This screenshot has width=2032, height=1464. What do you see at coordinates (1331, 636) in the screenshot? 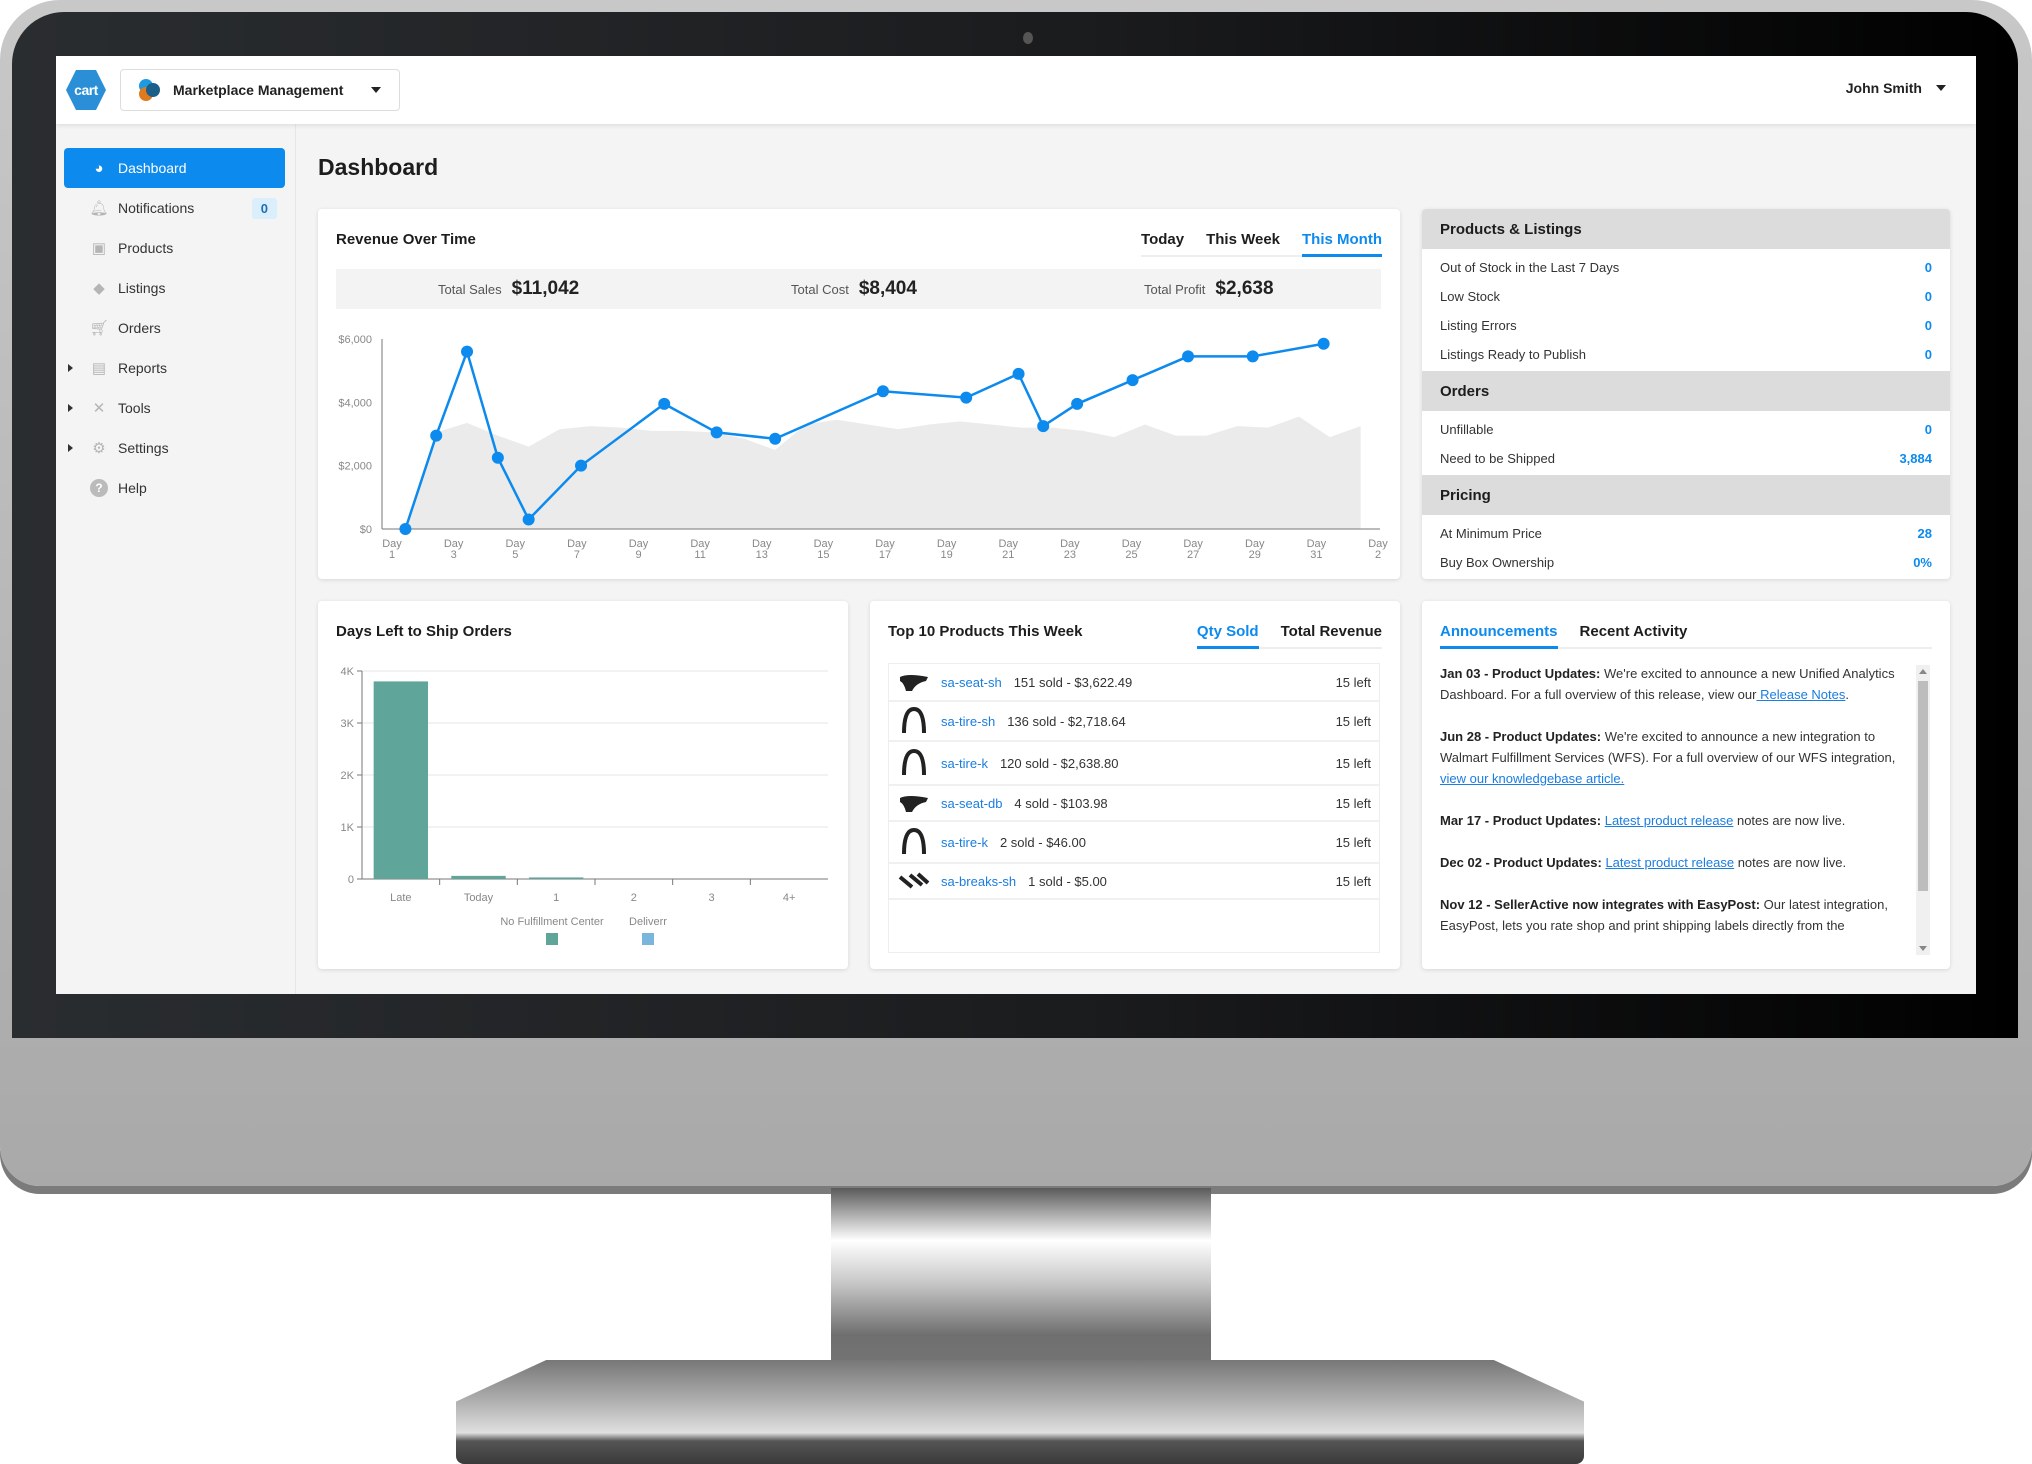
I see `tab-total-revenue: Total Revenue` at bounding box center [1331, 636].